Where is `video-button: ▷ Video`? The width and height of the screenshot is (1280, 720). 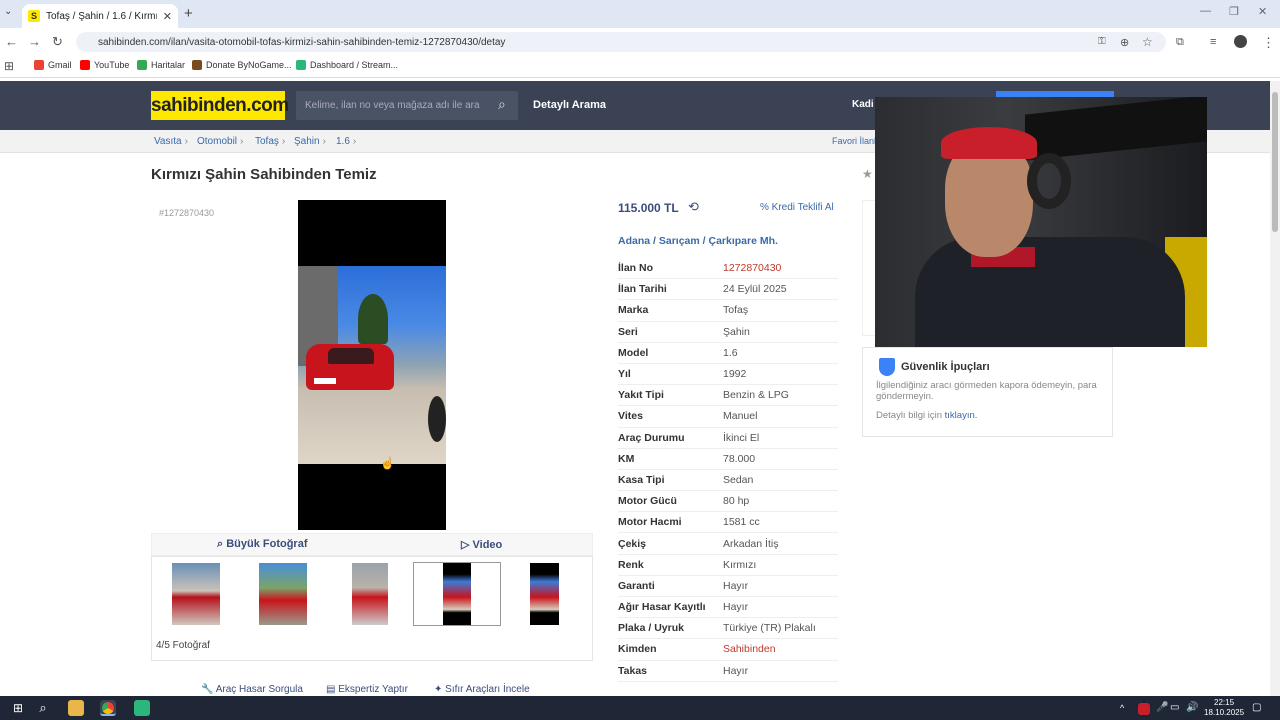 video-button: ▷ Video is located at coordinates (481, 544).